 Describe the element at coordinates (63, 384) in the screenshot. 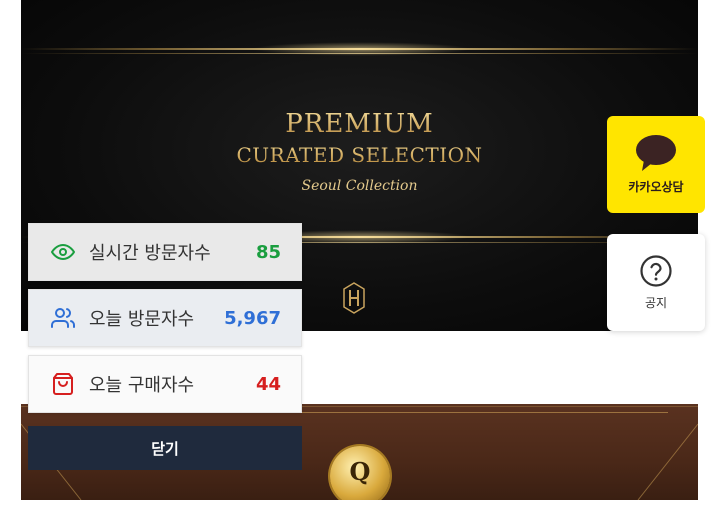

I see `shopping-bag-icon` at that location.